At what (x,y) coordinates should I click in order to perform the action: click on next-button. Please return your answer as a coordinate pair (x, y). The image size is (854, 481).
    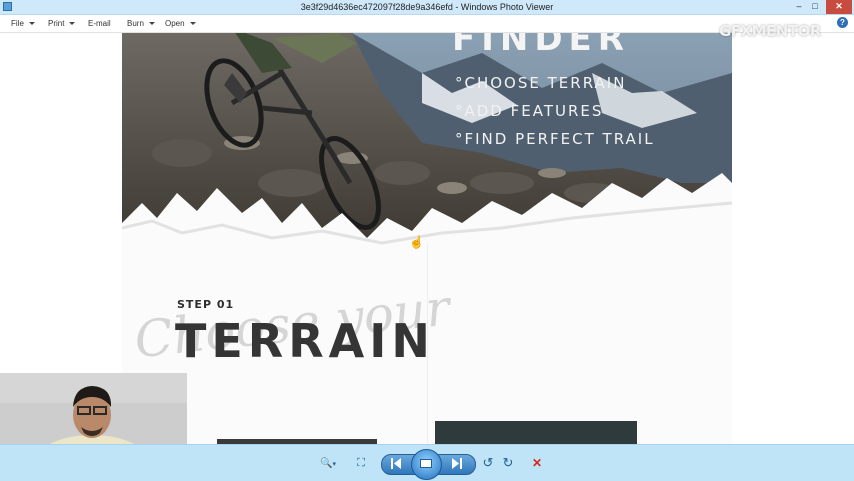
    Looking at the image, I should click on (457, 463).